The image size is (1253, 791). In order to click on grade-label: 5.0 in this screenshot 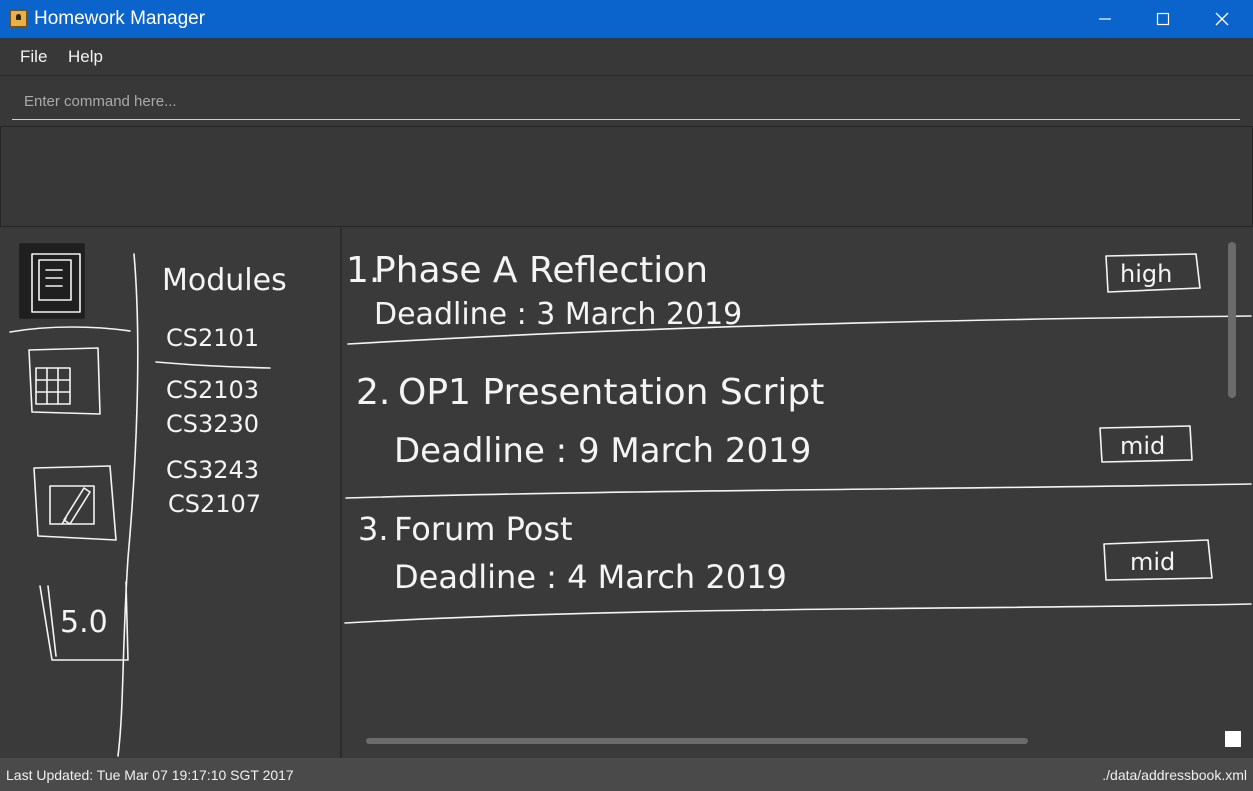, I will do `click(84, 622)`.